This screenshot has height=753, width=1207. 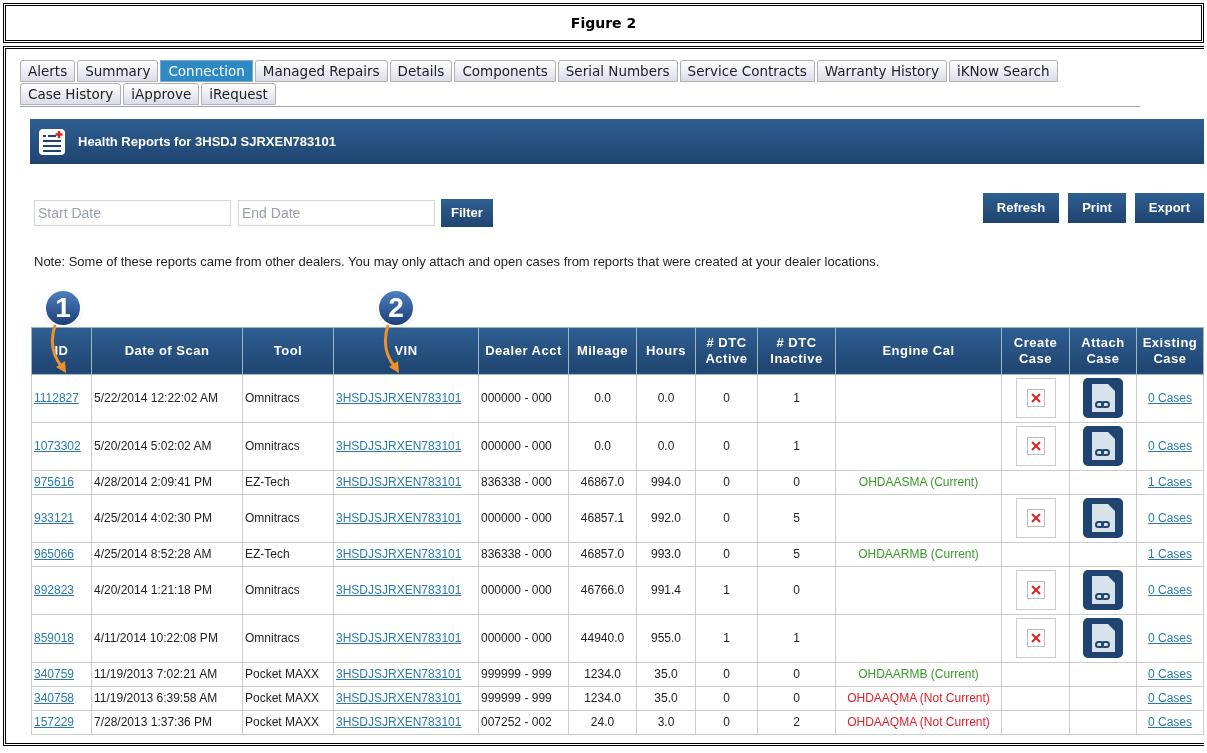 What do you see at coordinates (666, 446) in the screenshot?
I see `hours-text: 0.0` at bounding box center [666, 446].